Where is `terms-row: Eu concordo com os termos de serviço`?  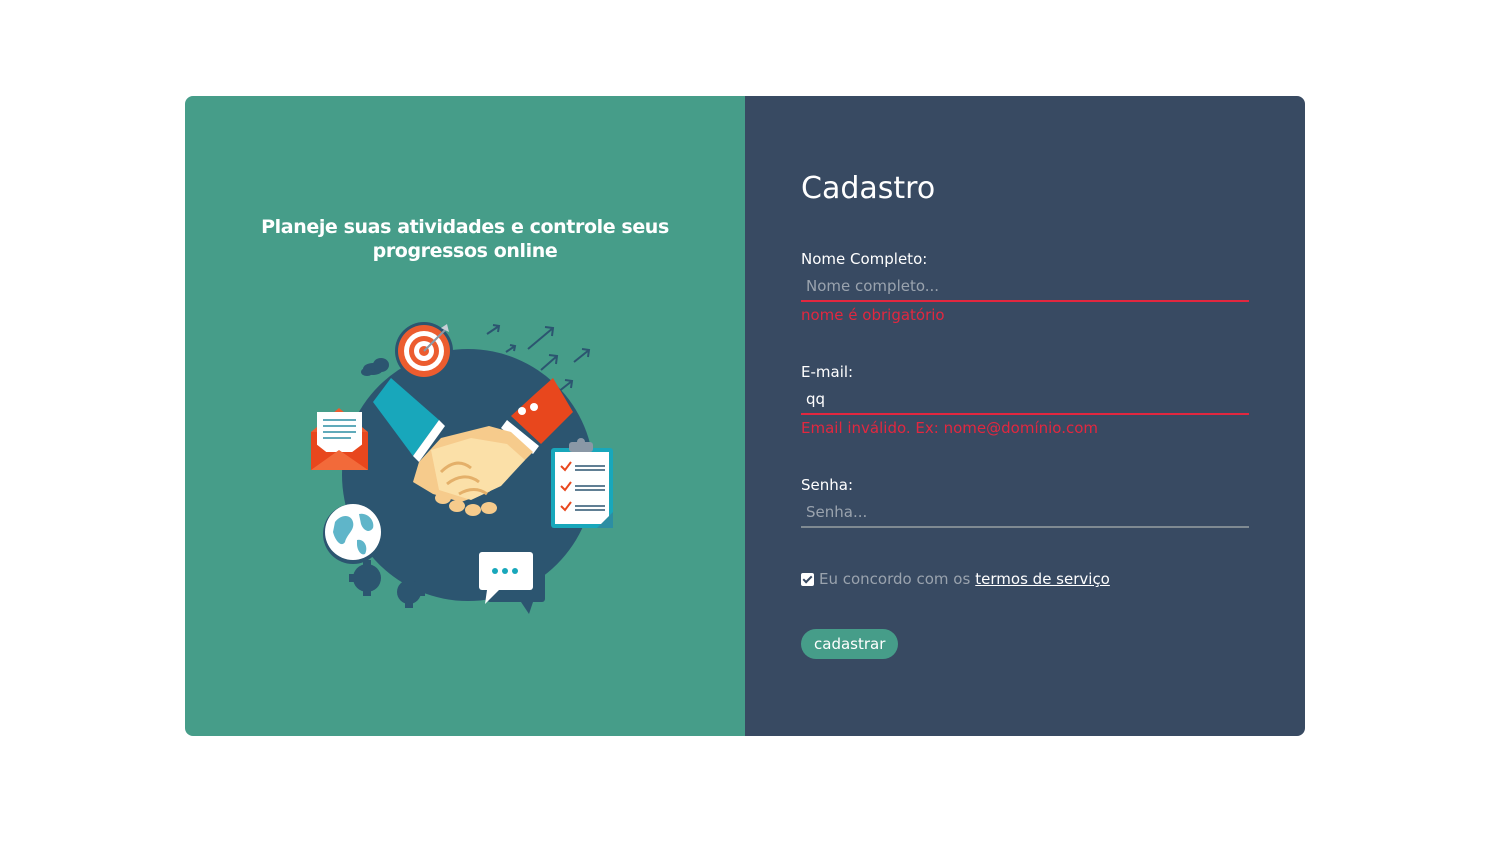 terms-row: Eu concordo com os termos de serviço is located at coordinates (955, 579).